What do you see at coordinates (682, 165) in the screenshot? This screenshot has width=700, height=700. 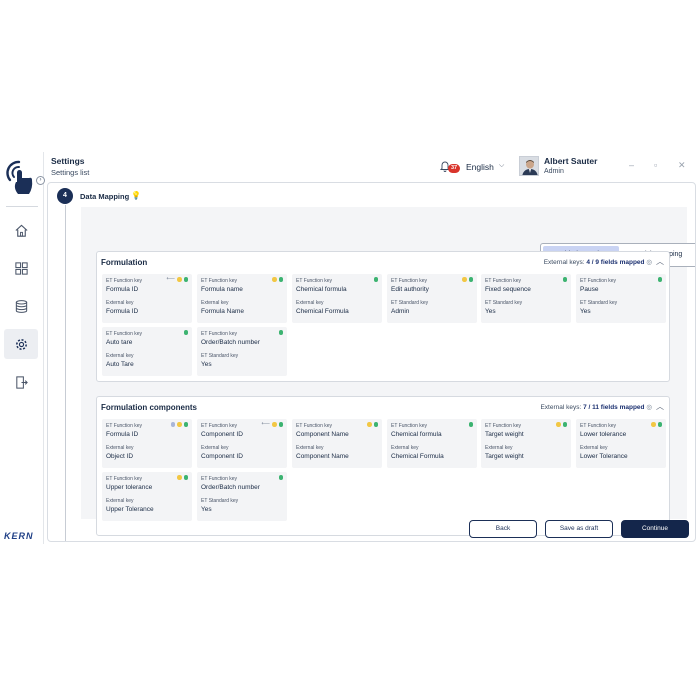 I see `close-window-button: ✕` at bounding box center [682, 165].